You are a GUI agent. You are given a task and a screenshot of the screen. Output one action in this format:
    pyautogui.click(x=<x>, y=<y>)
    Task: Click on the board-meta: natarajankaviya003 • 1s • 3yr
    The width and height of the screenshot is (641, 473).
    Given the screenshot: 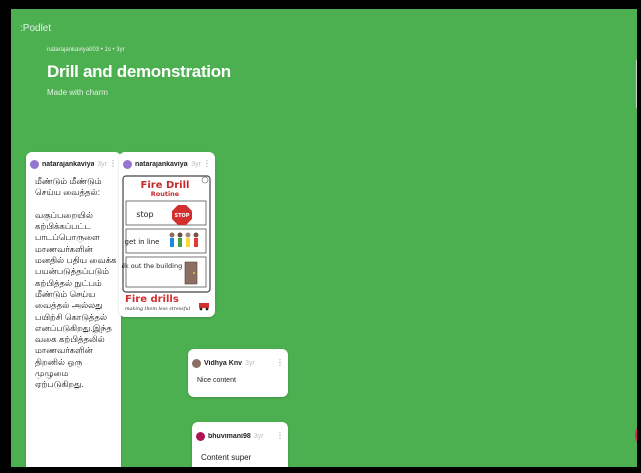 What is the action you would take?
    pyautogui.click(x=86, y=50)
    